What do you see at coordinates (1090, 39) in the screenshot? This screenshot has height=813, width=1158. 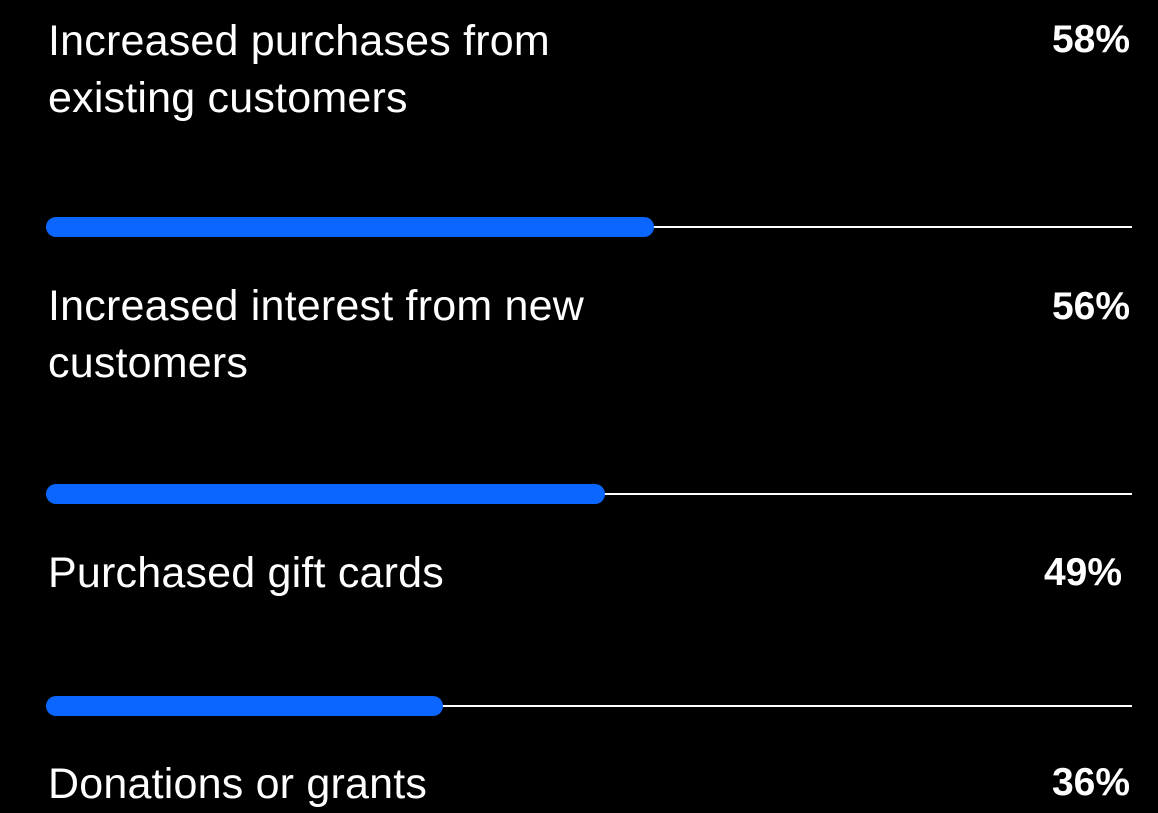 I see `value-label: 58%` at bounding box center [1090, 39].